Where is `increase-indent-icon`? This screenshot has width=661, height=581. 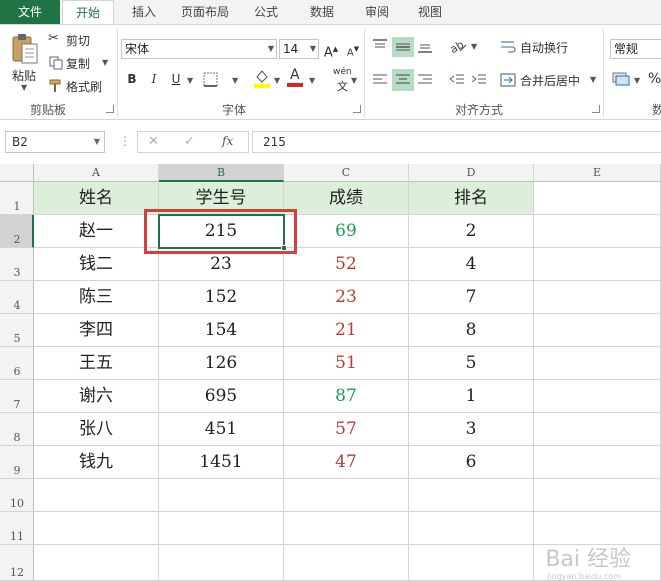 increase-indent-icon is located at coordinates (479, 80).